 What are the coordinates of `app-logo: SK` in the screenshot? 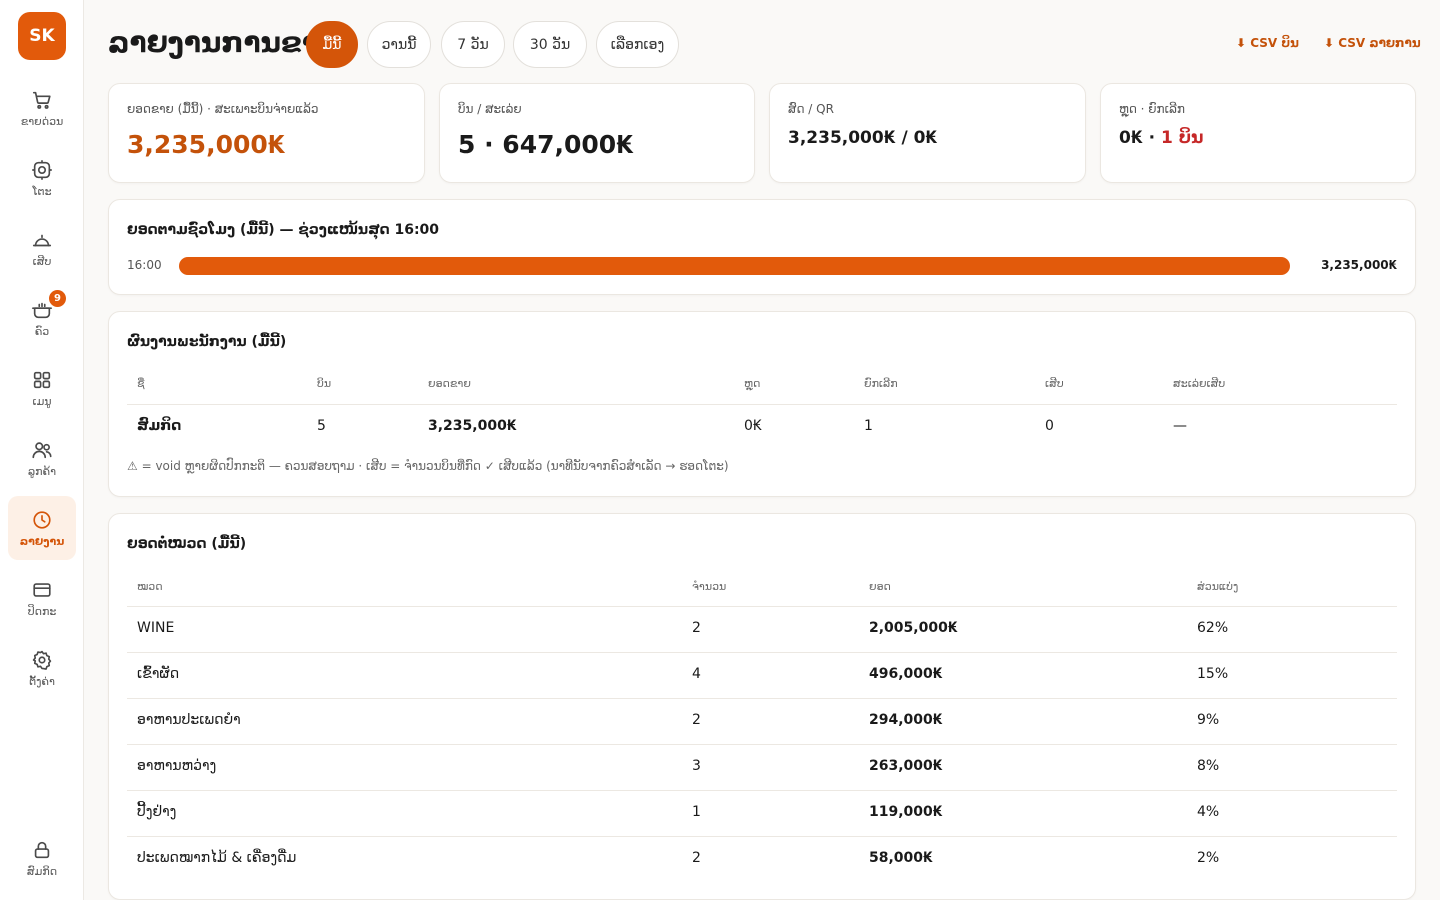 It's located at (42, 36).